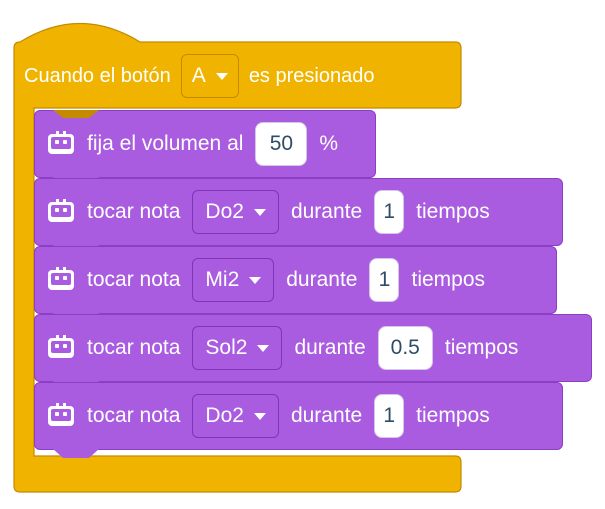  I want to click on event-label-before: Cuando el botón, so click(97, 75).